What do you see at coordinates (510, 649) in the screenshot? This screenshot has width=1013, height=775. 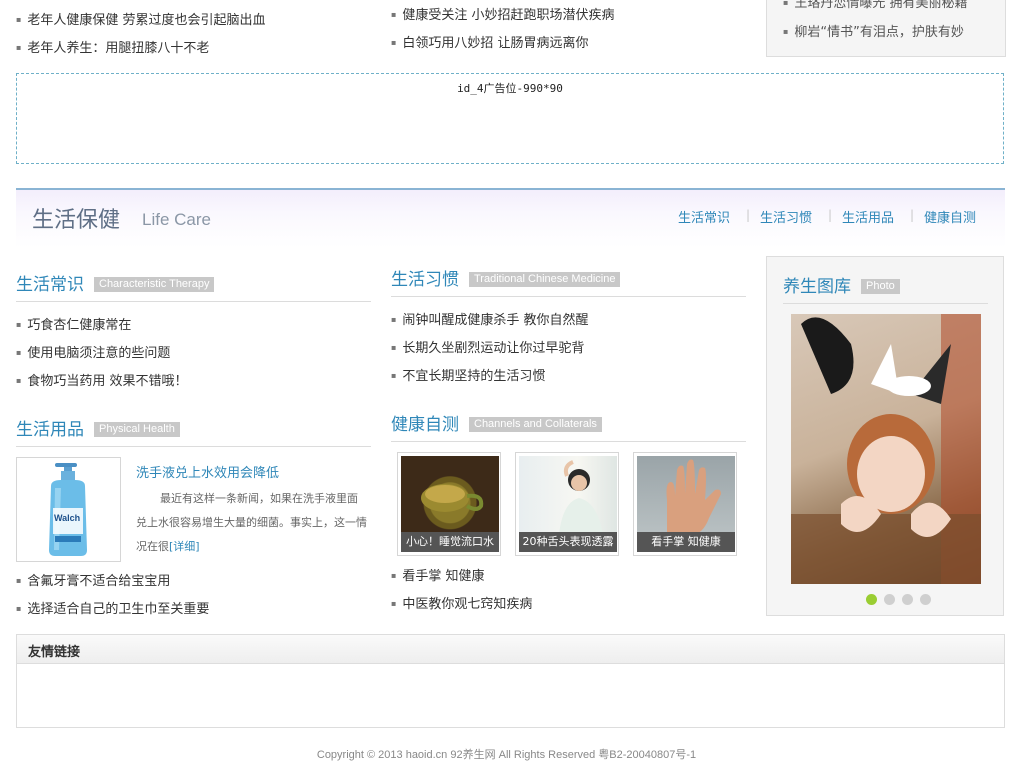 I see `friend-links-header` at bounding box center [510, 649].